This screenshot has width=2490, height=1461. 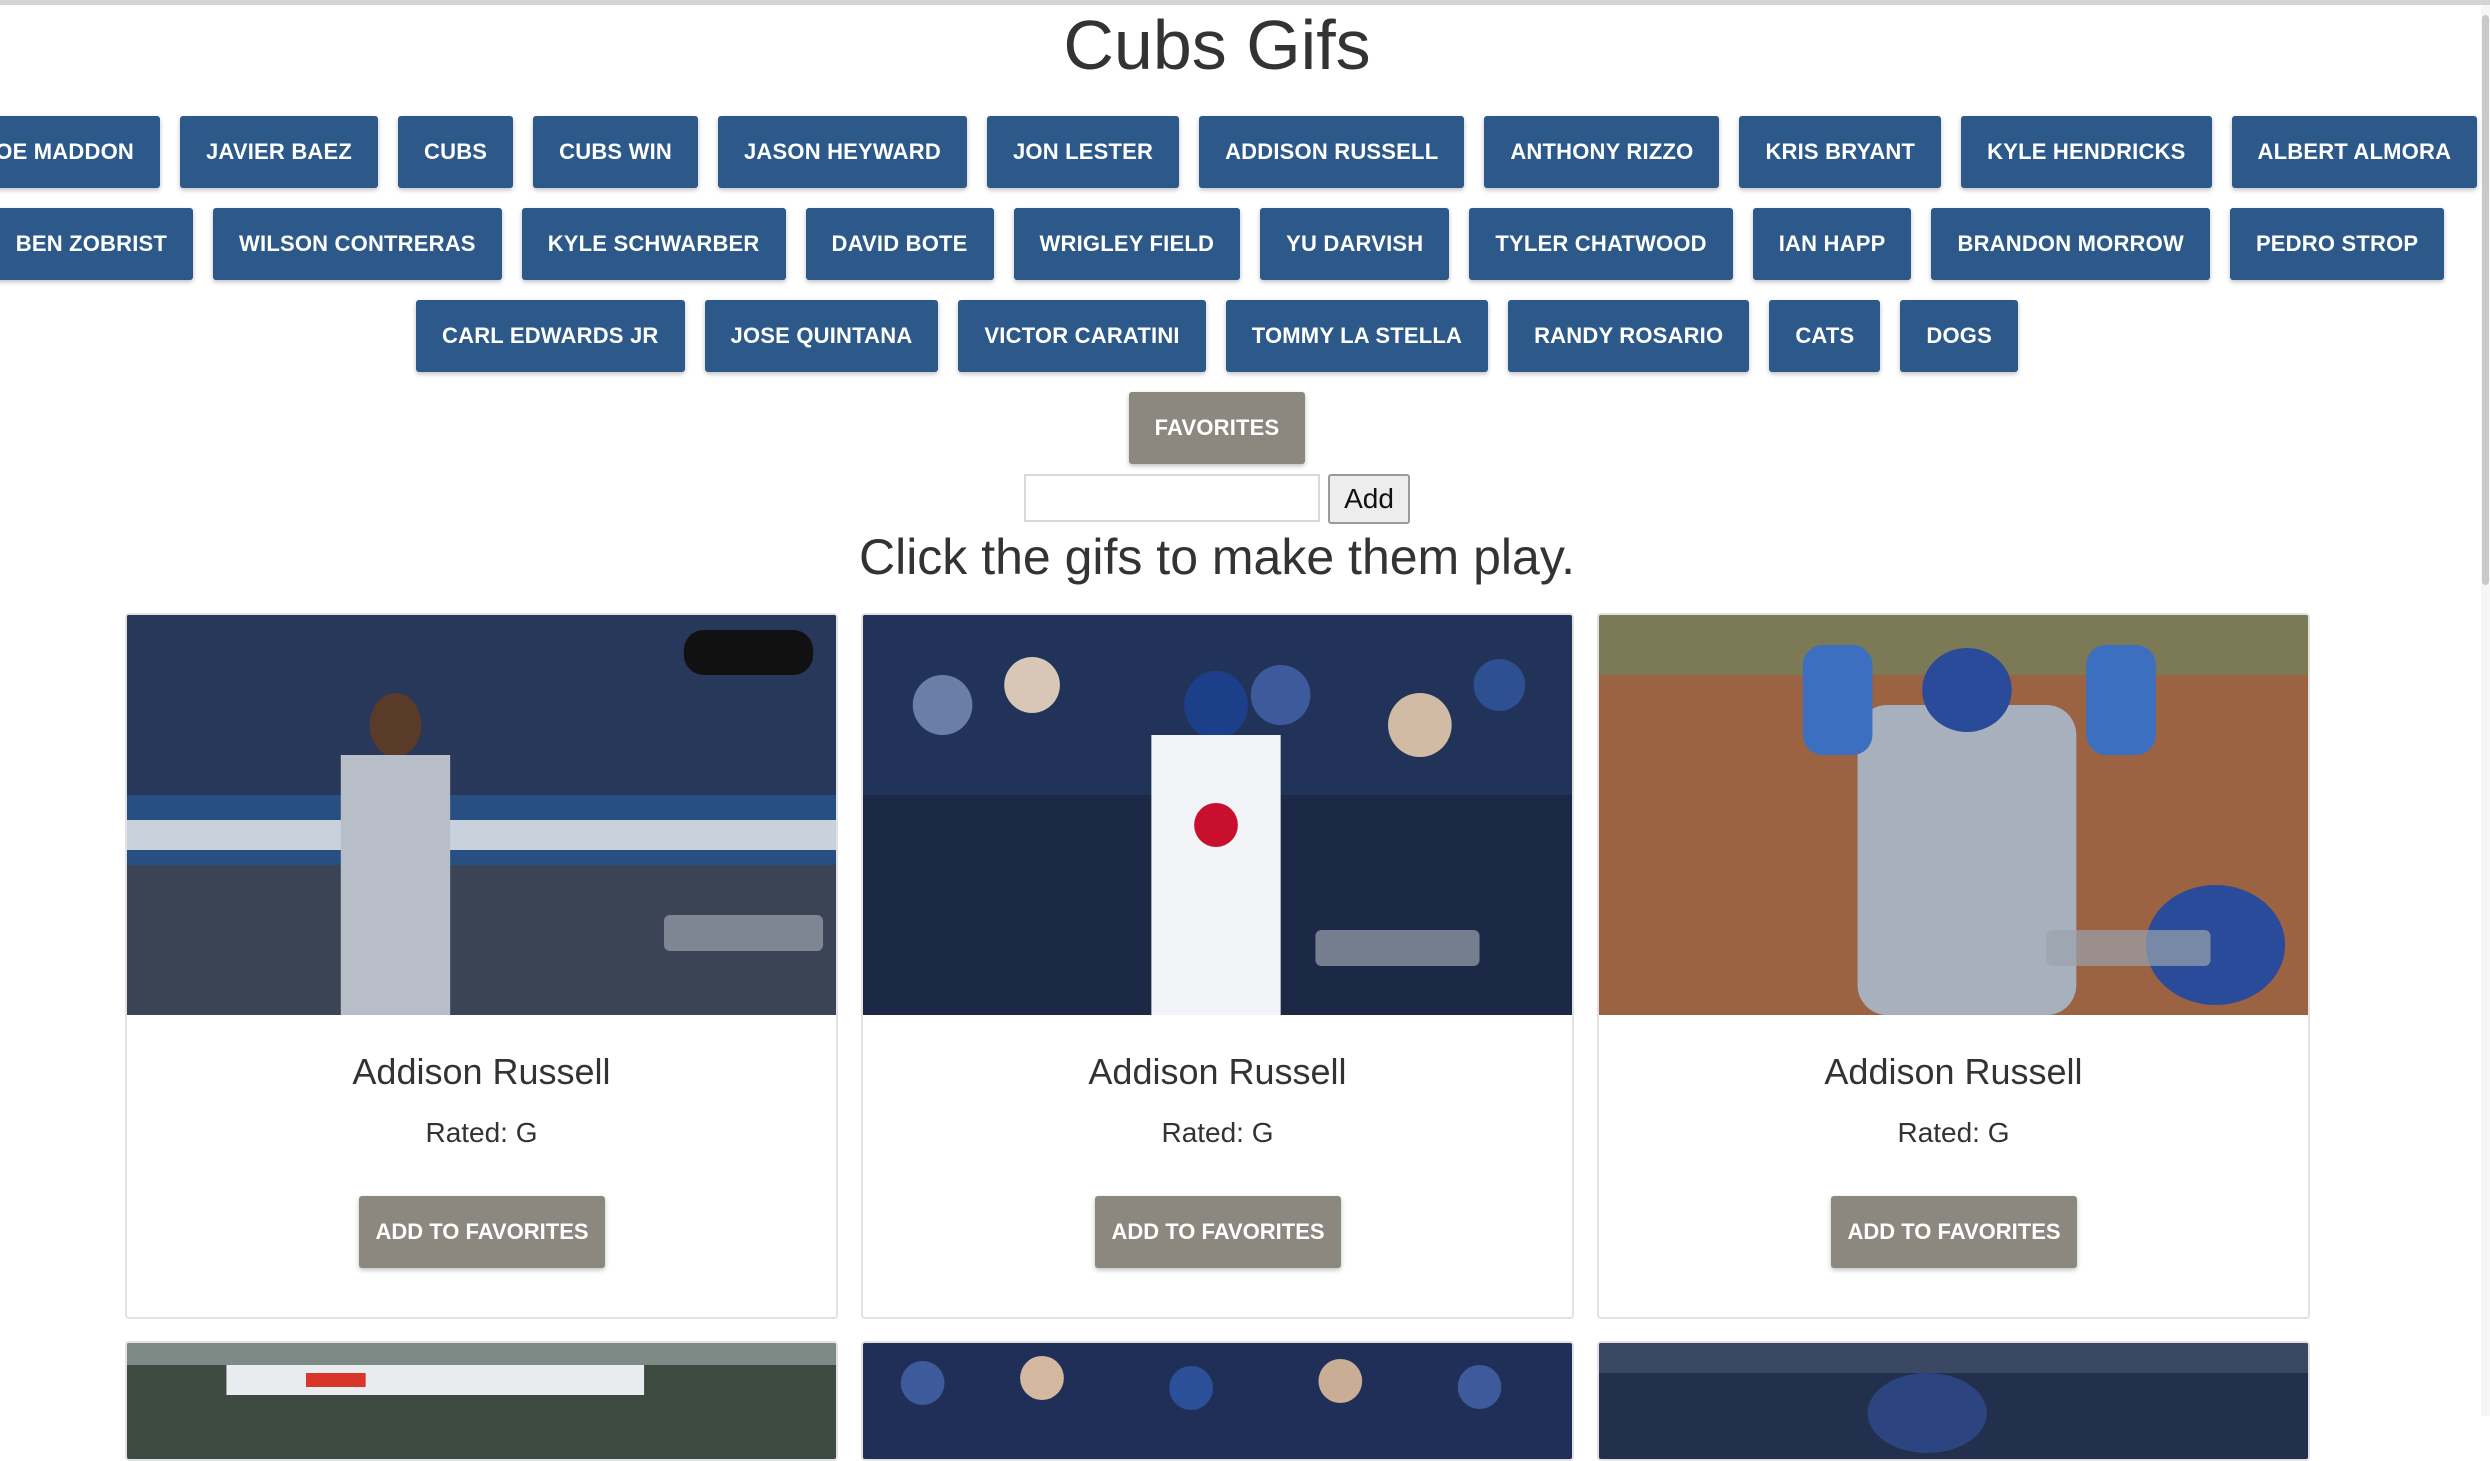 I want to click on scrollbar-thumb, so click(x=2485, y=300).